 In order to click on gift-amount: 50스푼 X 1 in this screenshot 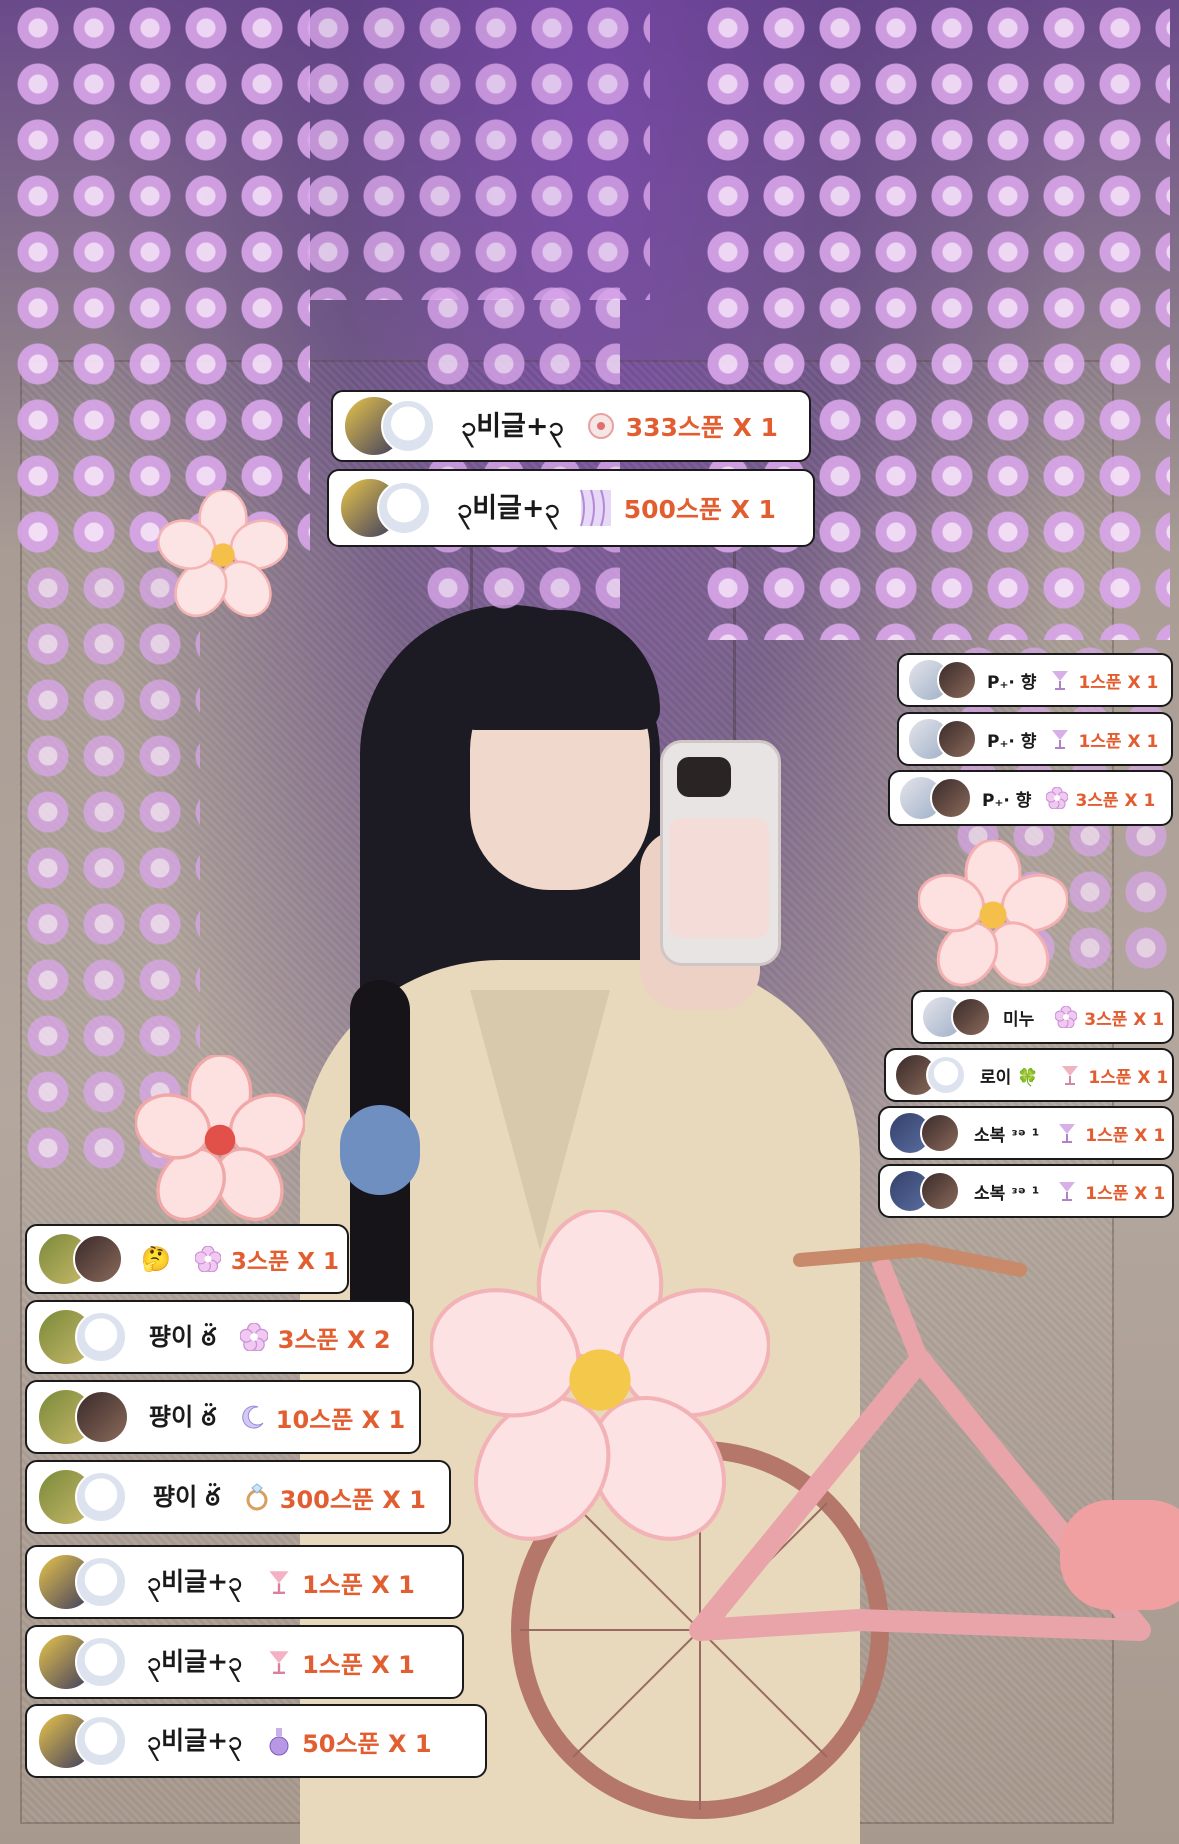, I will do `click(367, 1743)`.